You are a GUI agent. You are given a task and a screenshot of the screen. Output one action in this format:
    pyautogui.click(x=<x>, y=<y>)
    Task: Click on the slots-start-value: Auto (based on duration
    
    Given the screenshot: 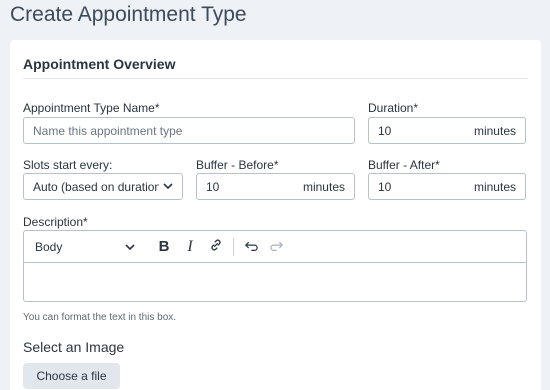 What is the action you would take?
    pyautogui.click(x=96, y=186)
    